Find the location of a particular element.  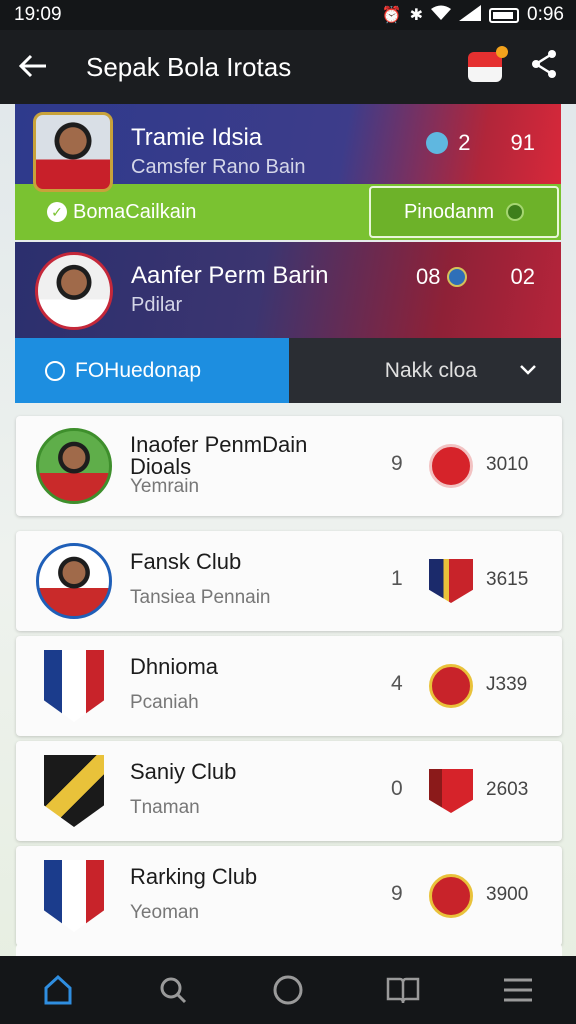

player-subtitle: Pdilar is located at coordinates (157, 305).